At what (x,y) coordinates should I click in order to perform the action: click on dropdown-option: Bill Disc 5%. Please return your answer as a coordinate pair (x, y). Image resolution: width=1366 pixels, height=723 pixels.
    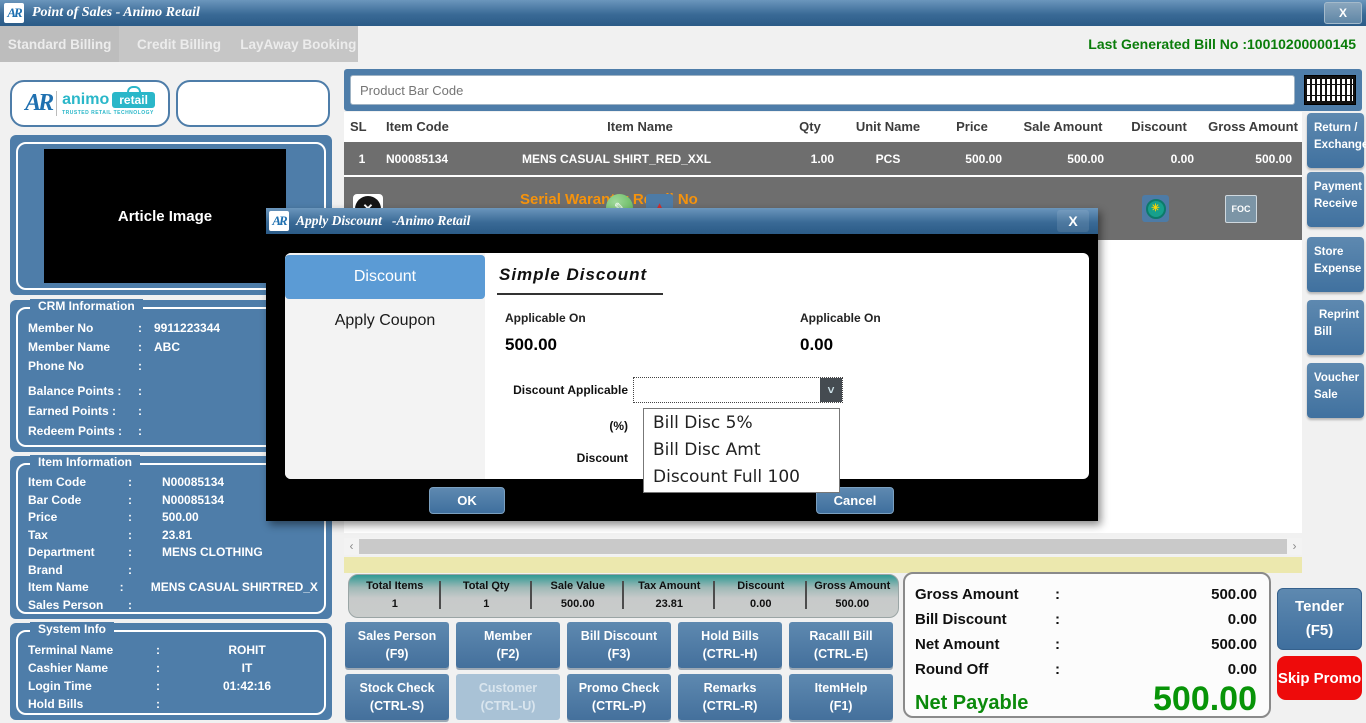
    Looking at the image, I should click on (746, 423).